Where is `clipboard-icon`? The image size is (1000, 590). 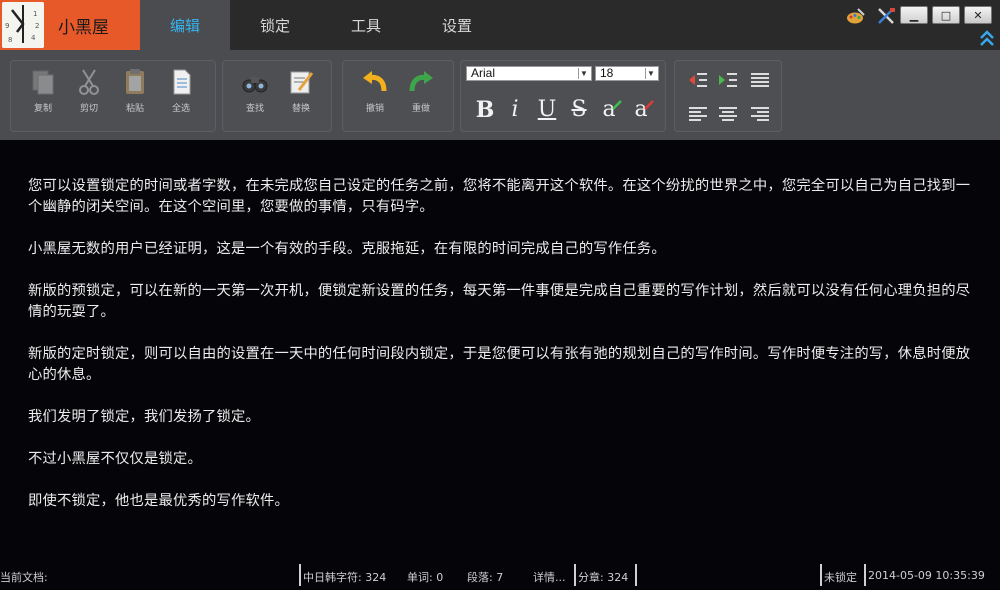
clipboard-icon is located at coordinates (135, 81).